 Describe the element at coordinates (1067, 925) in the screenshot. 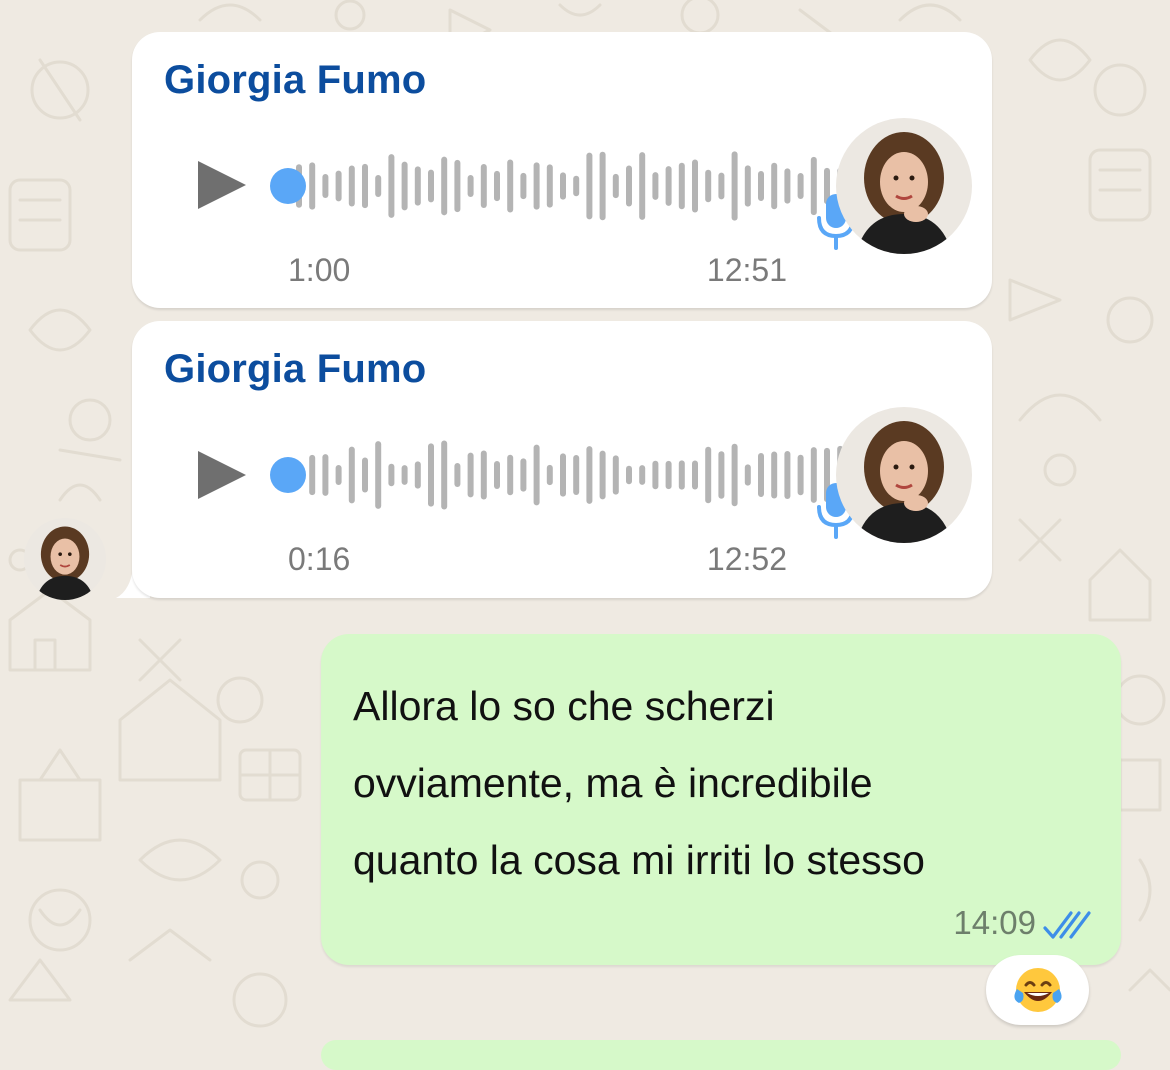

I see `double-check-icon` at that location.